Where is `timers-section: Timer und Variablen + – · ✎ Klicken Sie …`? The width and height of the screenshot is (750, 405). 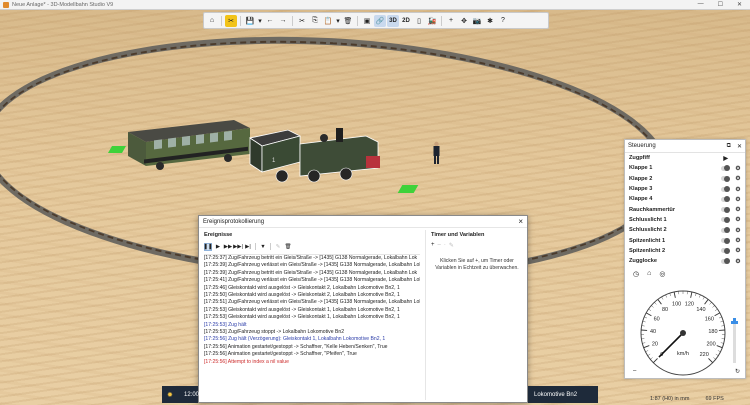 timers-section: Timer und Variablen + – · ✎ Klicken Sie … is located at coordinates (475, 315).